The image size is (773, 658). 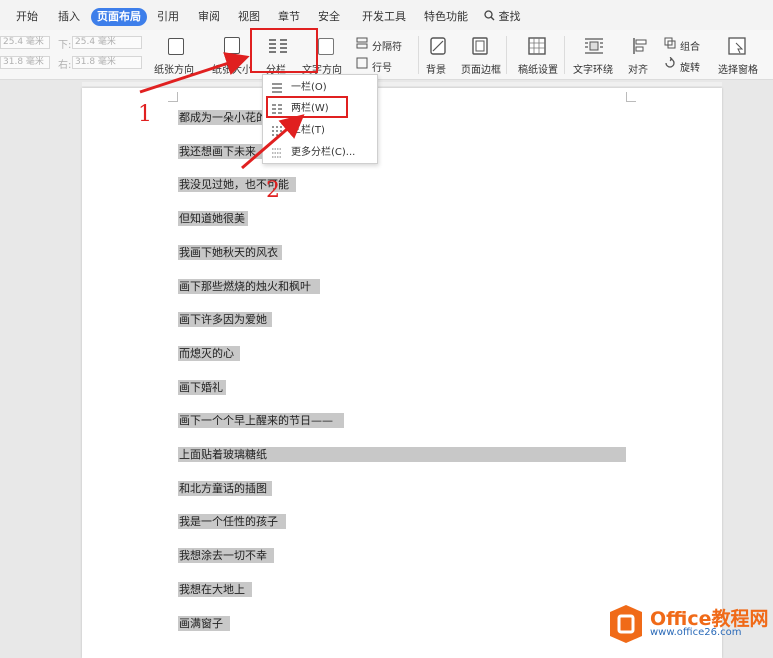 I want to click on watermark: Office教程网 www.office26.com, so click(x=690, y=625).